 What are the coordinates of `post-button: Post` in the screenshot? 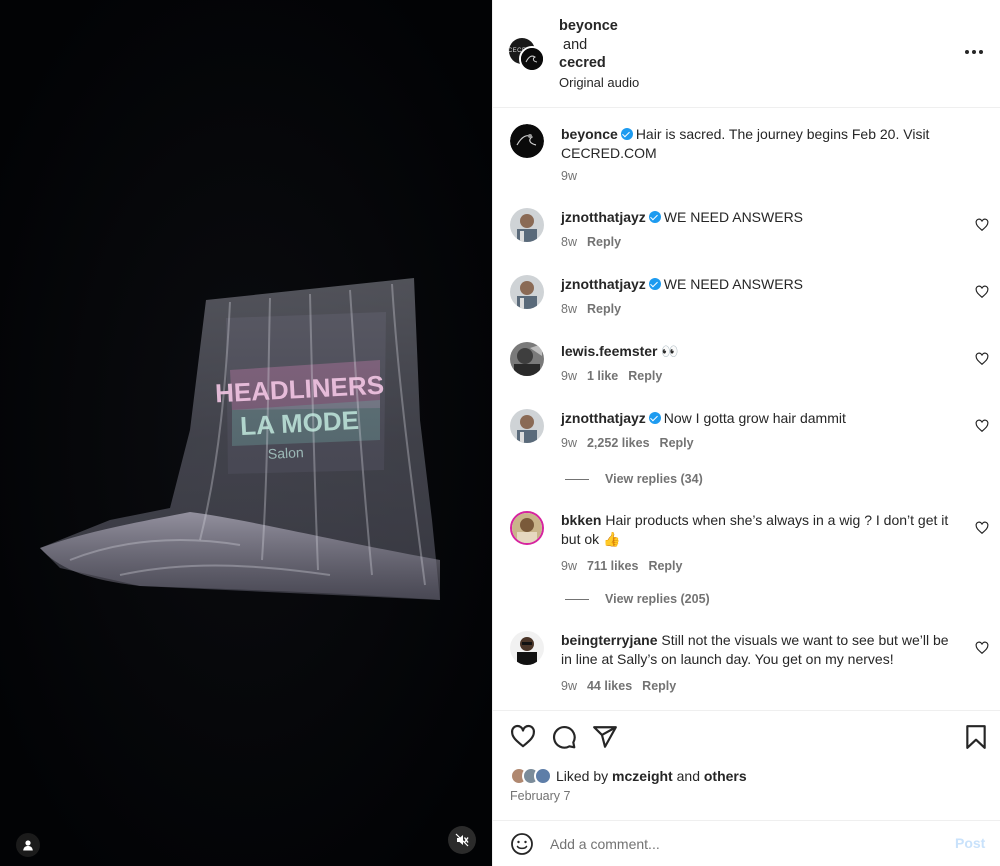 It's located at (970, 843).